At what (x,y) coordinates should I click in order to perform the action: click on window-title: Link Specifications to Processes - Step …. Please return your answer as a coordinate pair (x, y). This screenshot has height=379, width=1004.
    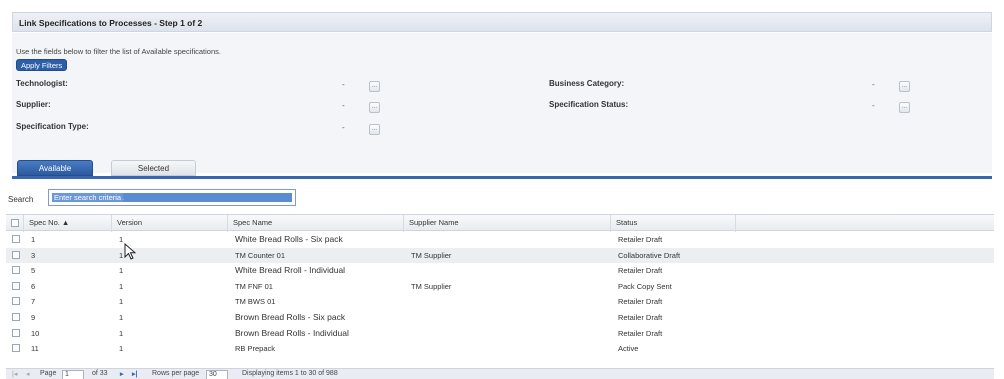
    Looking at the image, I should click on (502, 22).